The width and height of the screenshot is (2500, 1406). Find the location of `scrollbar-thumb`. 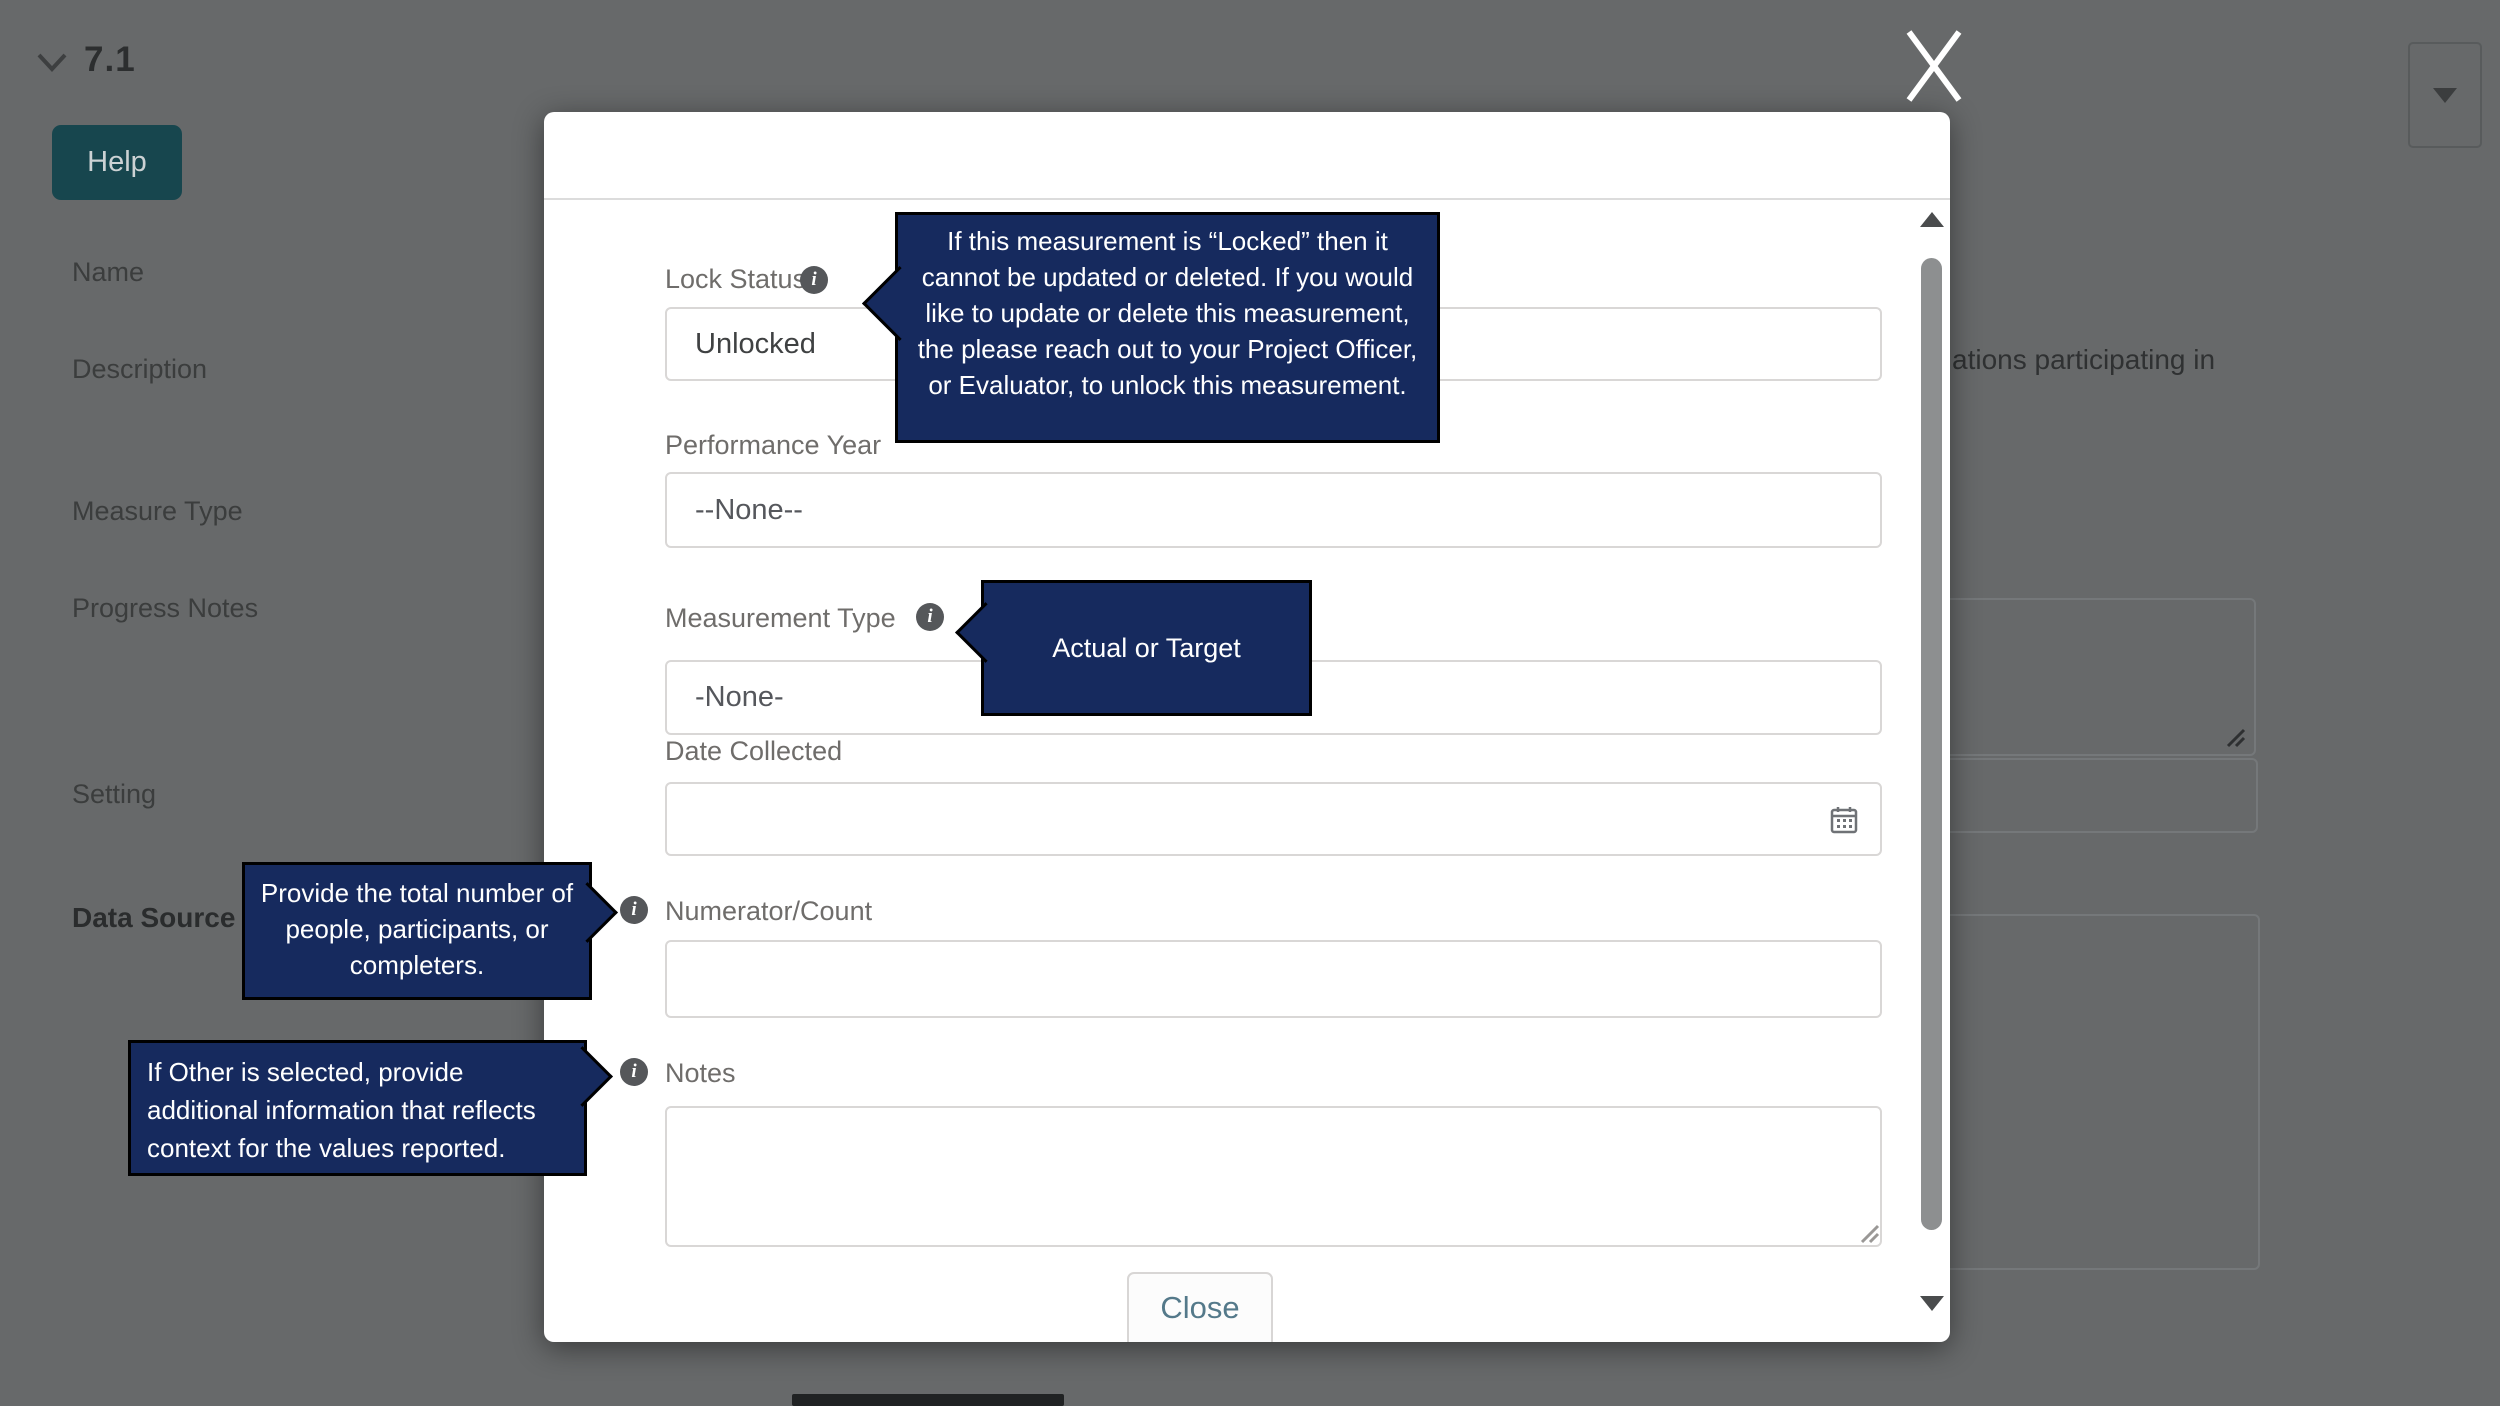

scrollbar-thumb is located at coordinates (1931, 744).